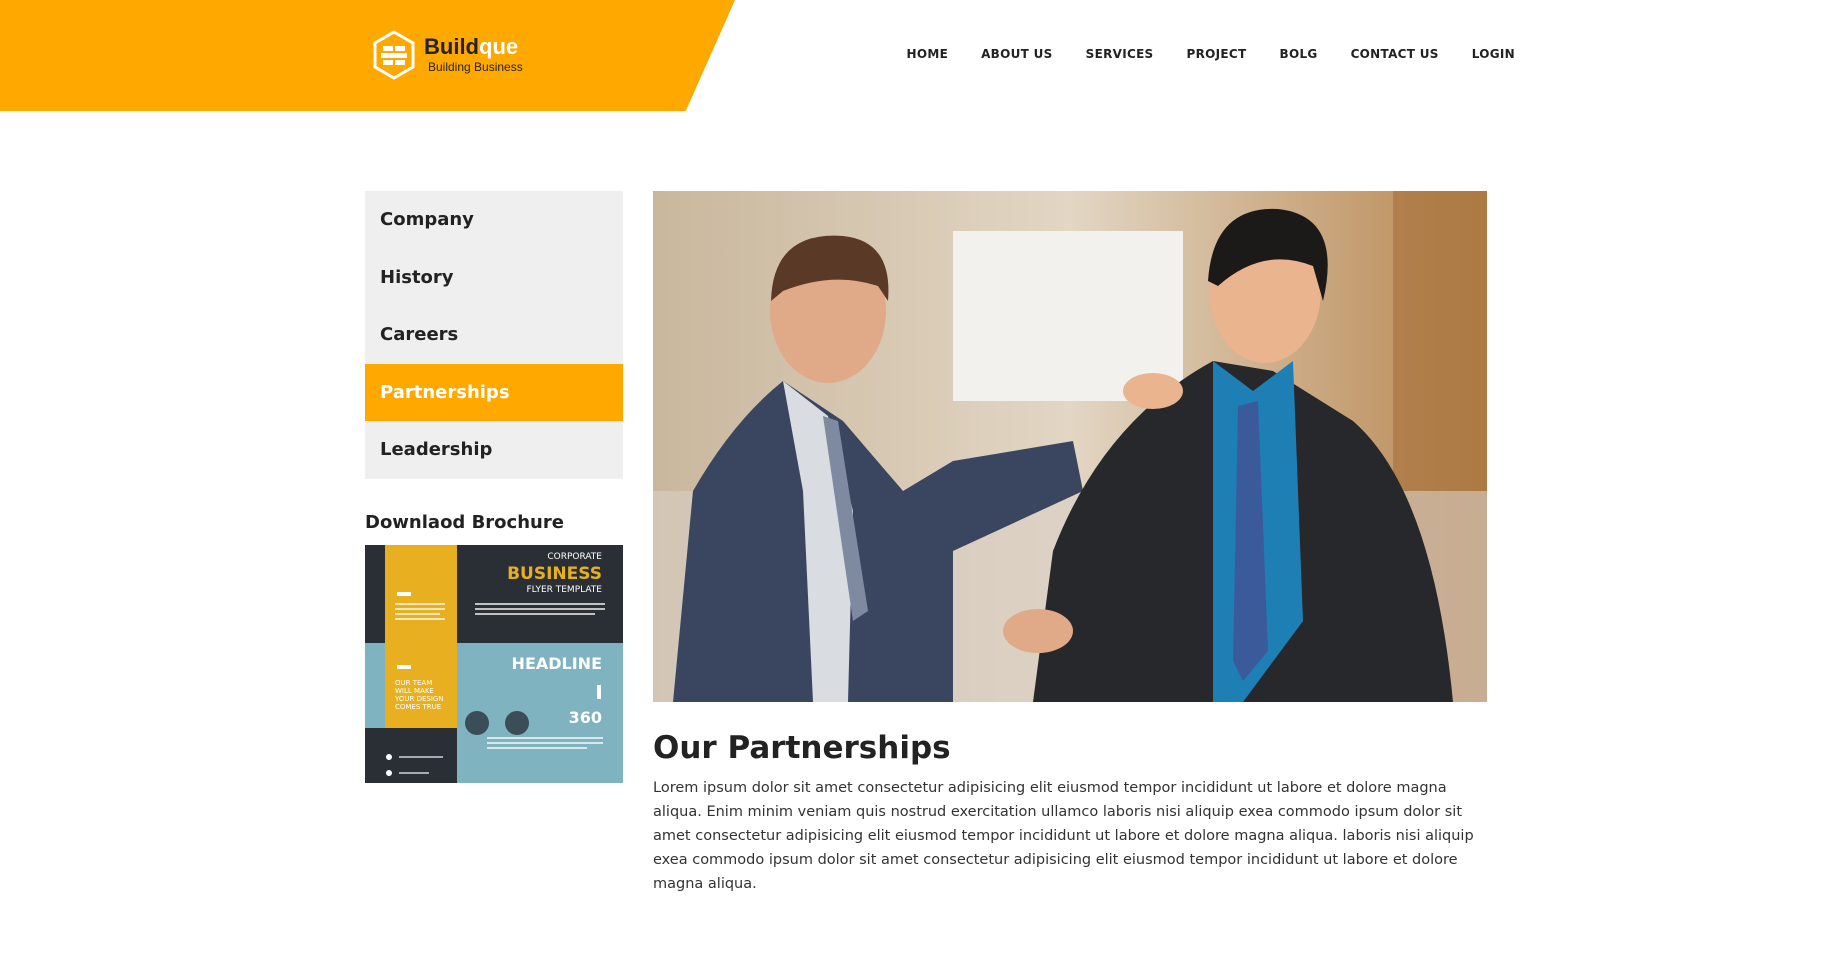 The height and width of the screenshot is (953, 1835). I want to click on nav-blog: BOLG, so click(1299, 54).